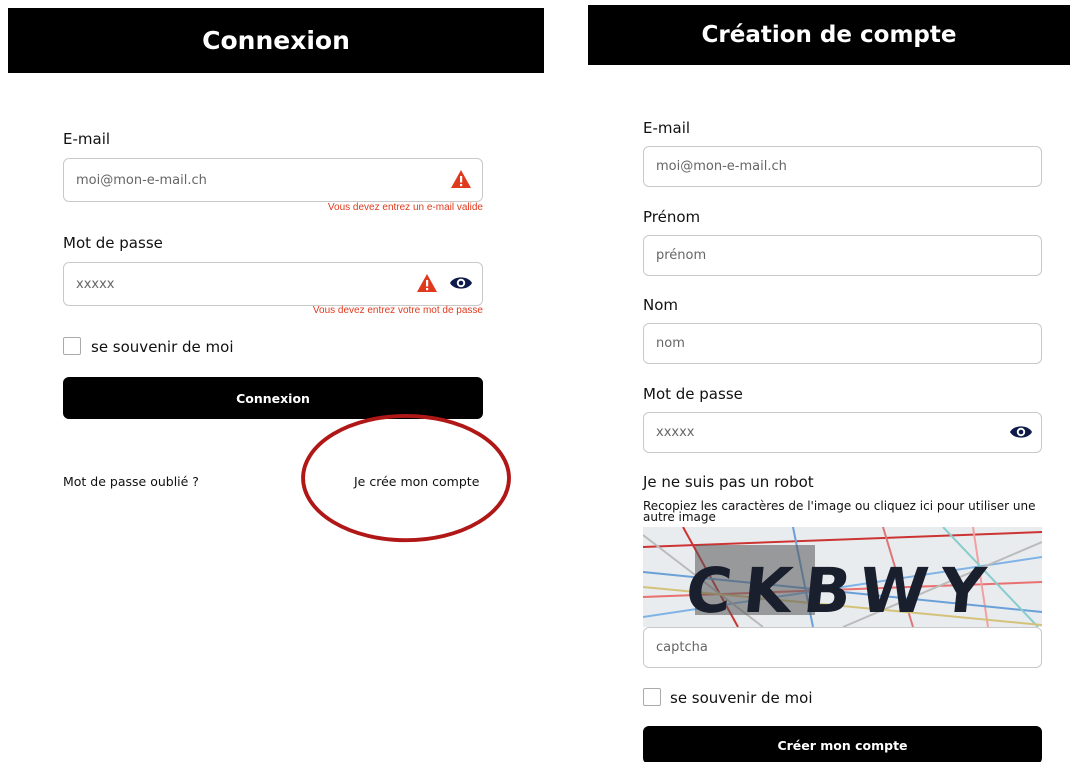 This screenshot has height=762, width=1071. I want to click on captcha-image: CKBWY, so click(842, 577).